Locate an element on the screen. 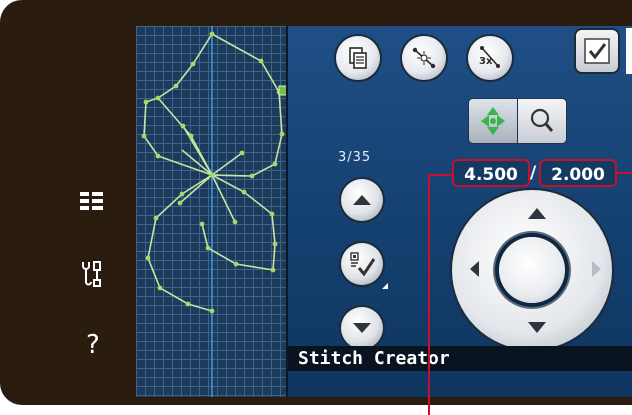 The height and width of the screenshot is (415, 632). insert-point-icon is located at coordinates (424, 58).